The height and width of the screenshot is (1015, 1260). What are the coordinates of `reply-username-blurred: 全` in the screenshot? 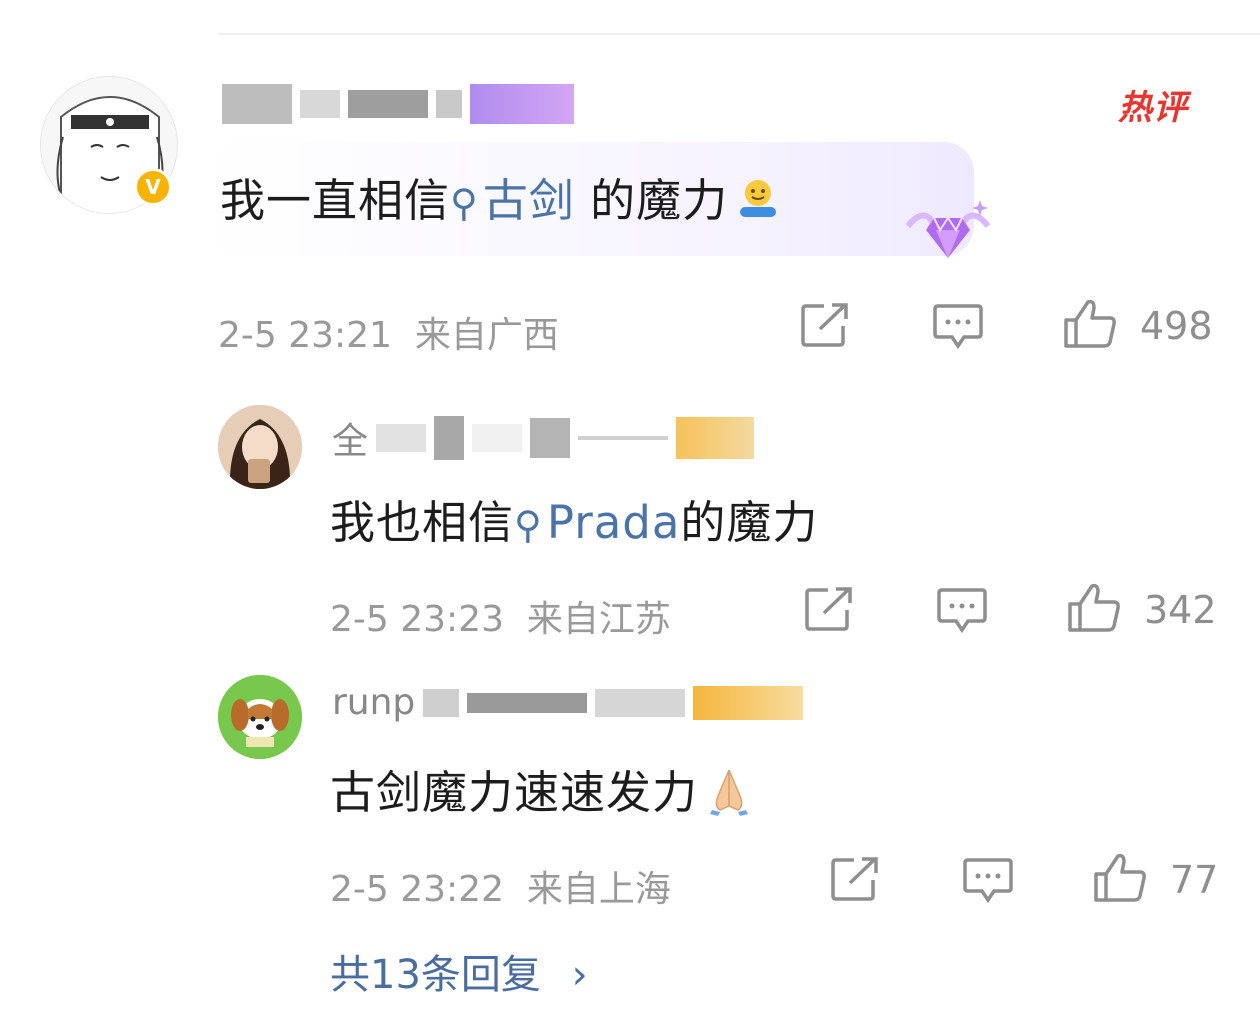 It's located at (543, 438).